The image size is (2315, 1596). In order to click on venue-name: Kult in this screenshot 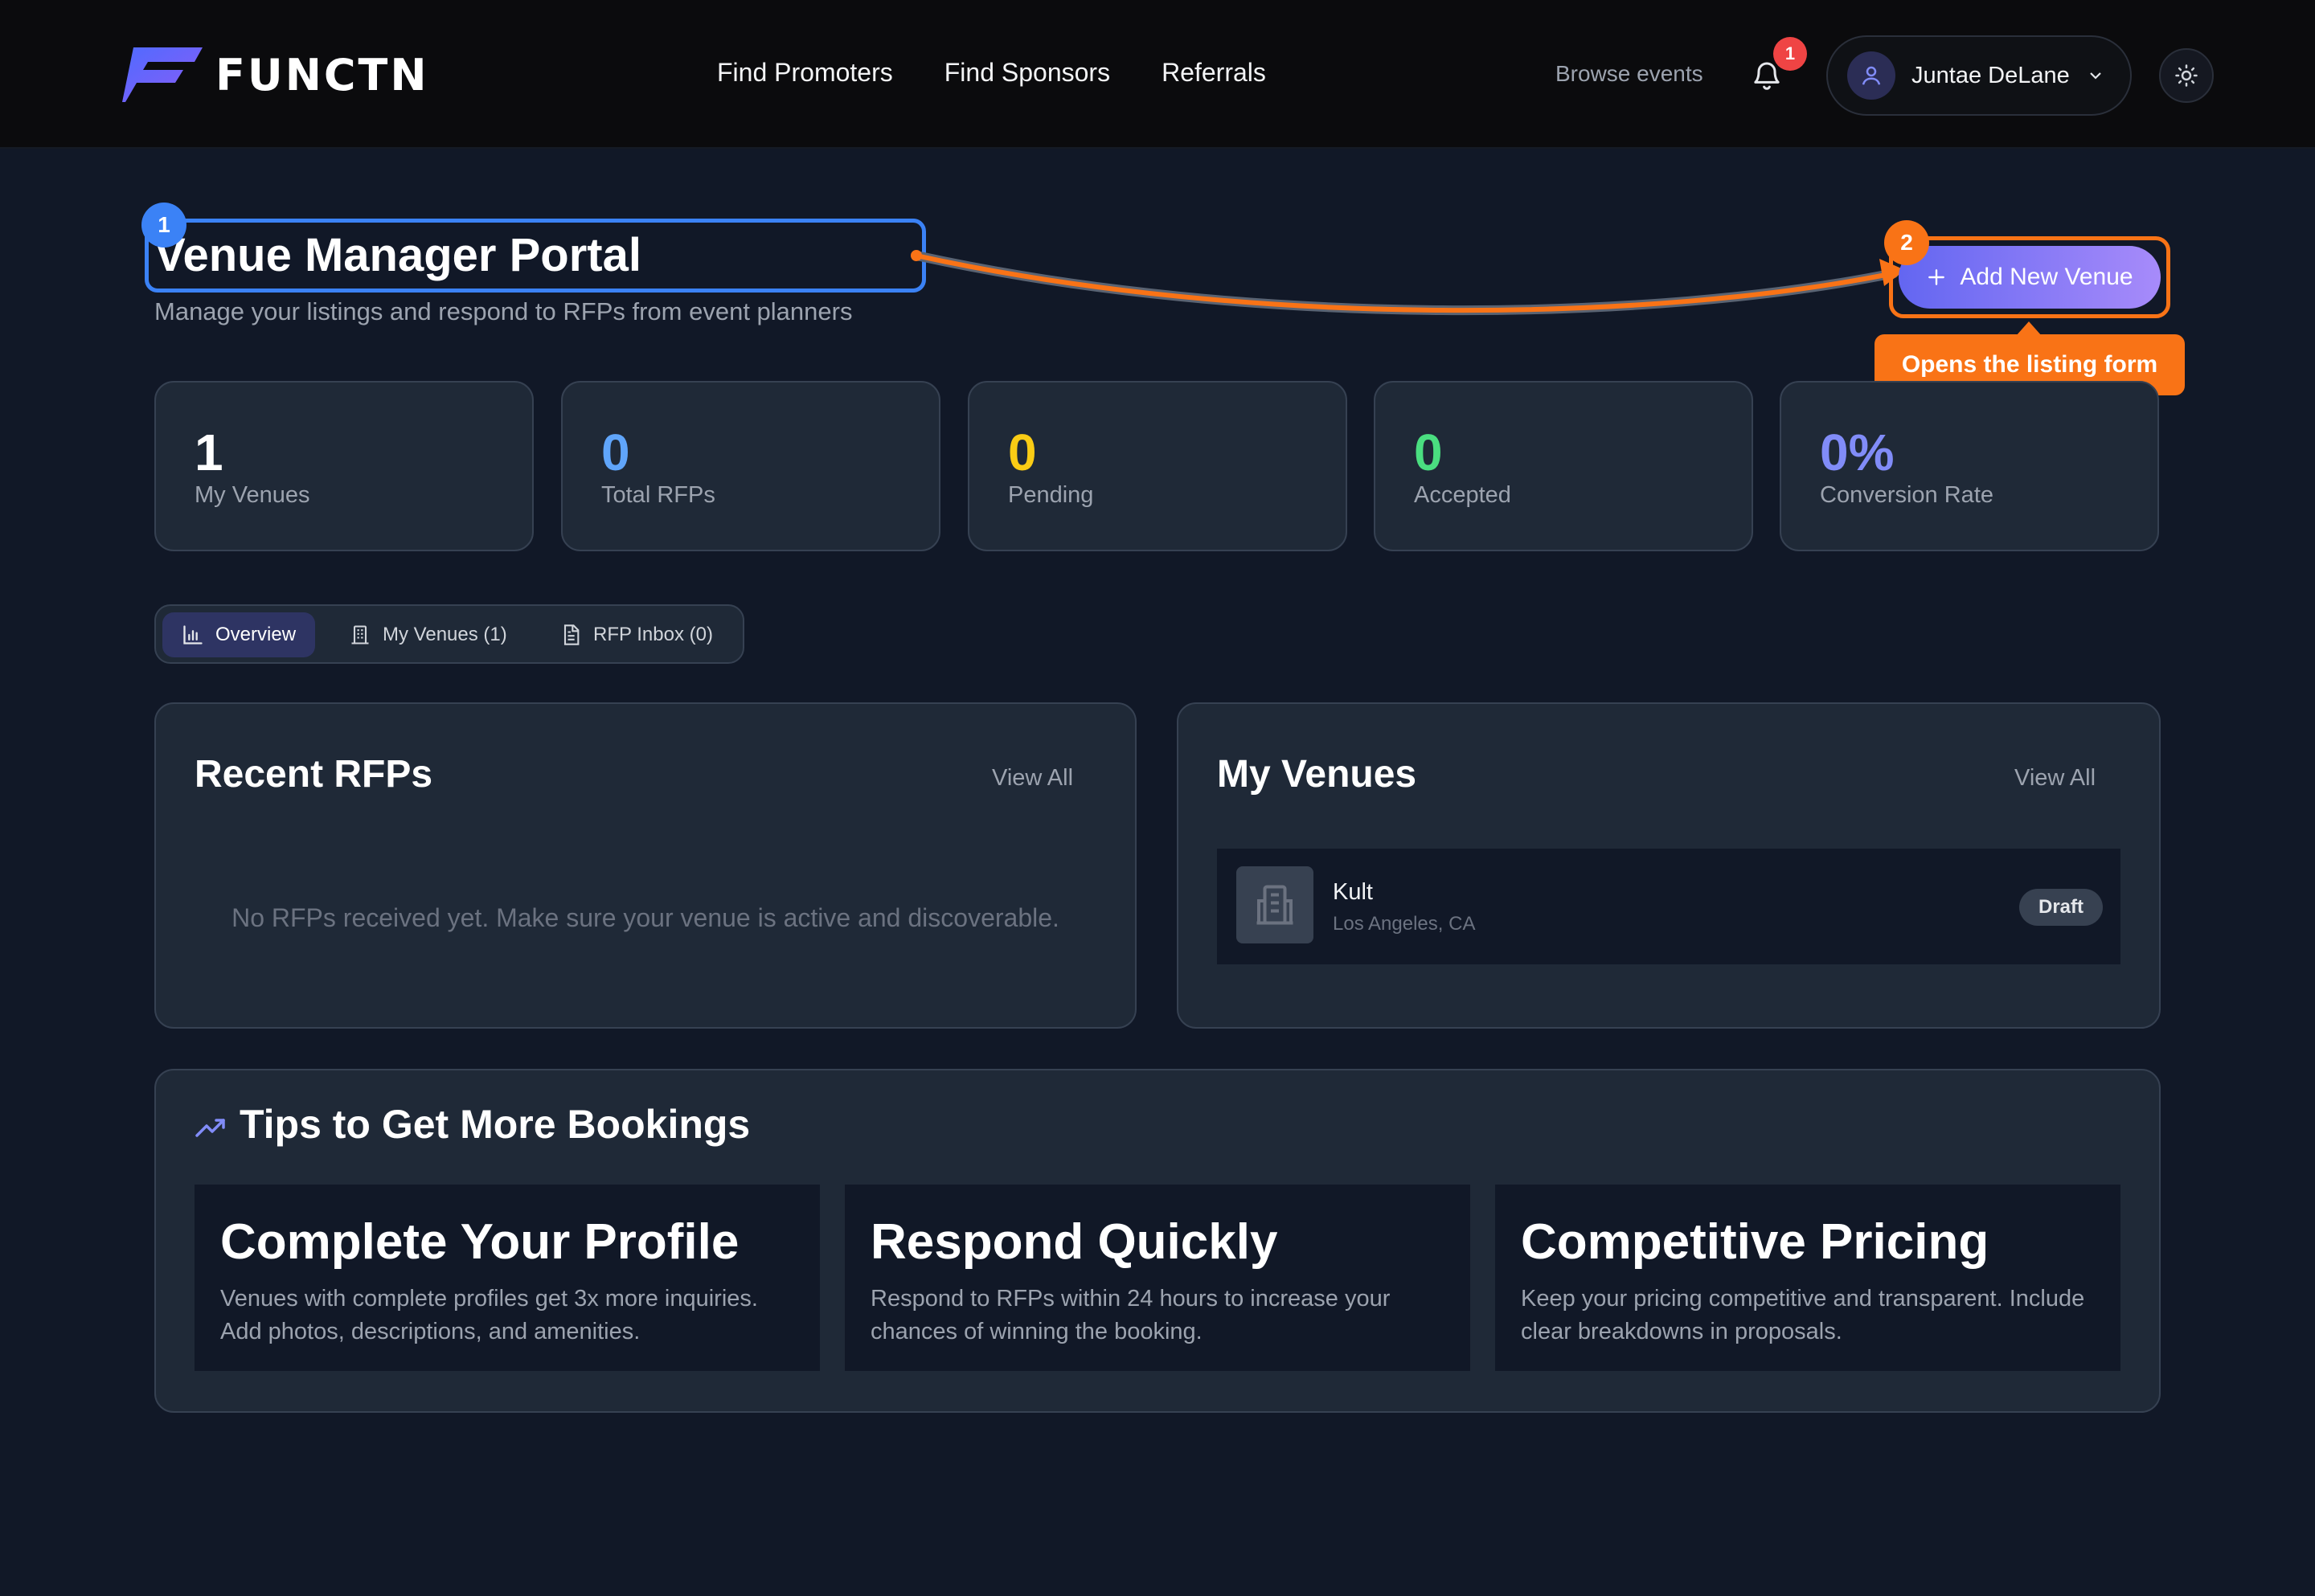, I will do `click(1353, 892)`.